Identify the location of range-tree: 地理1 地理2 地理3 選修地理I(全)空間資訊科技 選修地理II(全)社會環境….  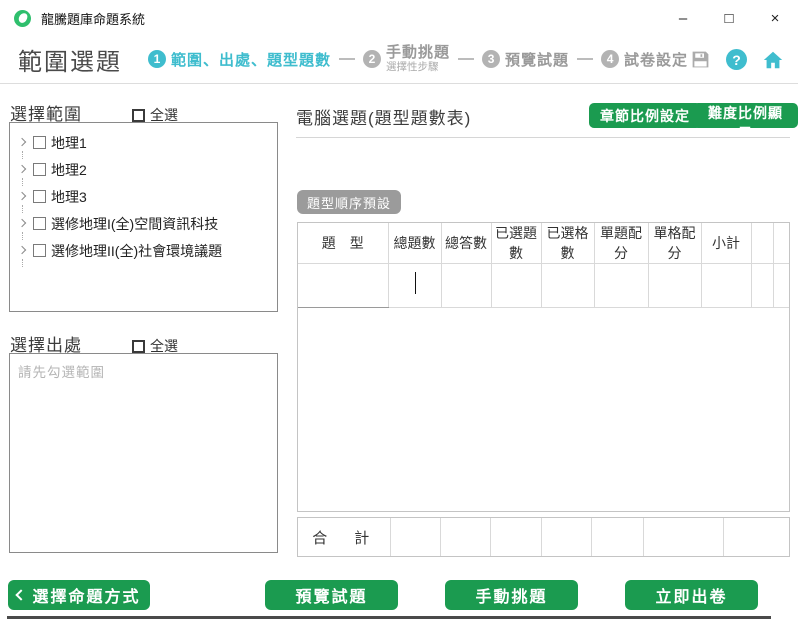
(143, 217).